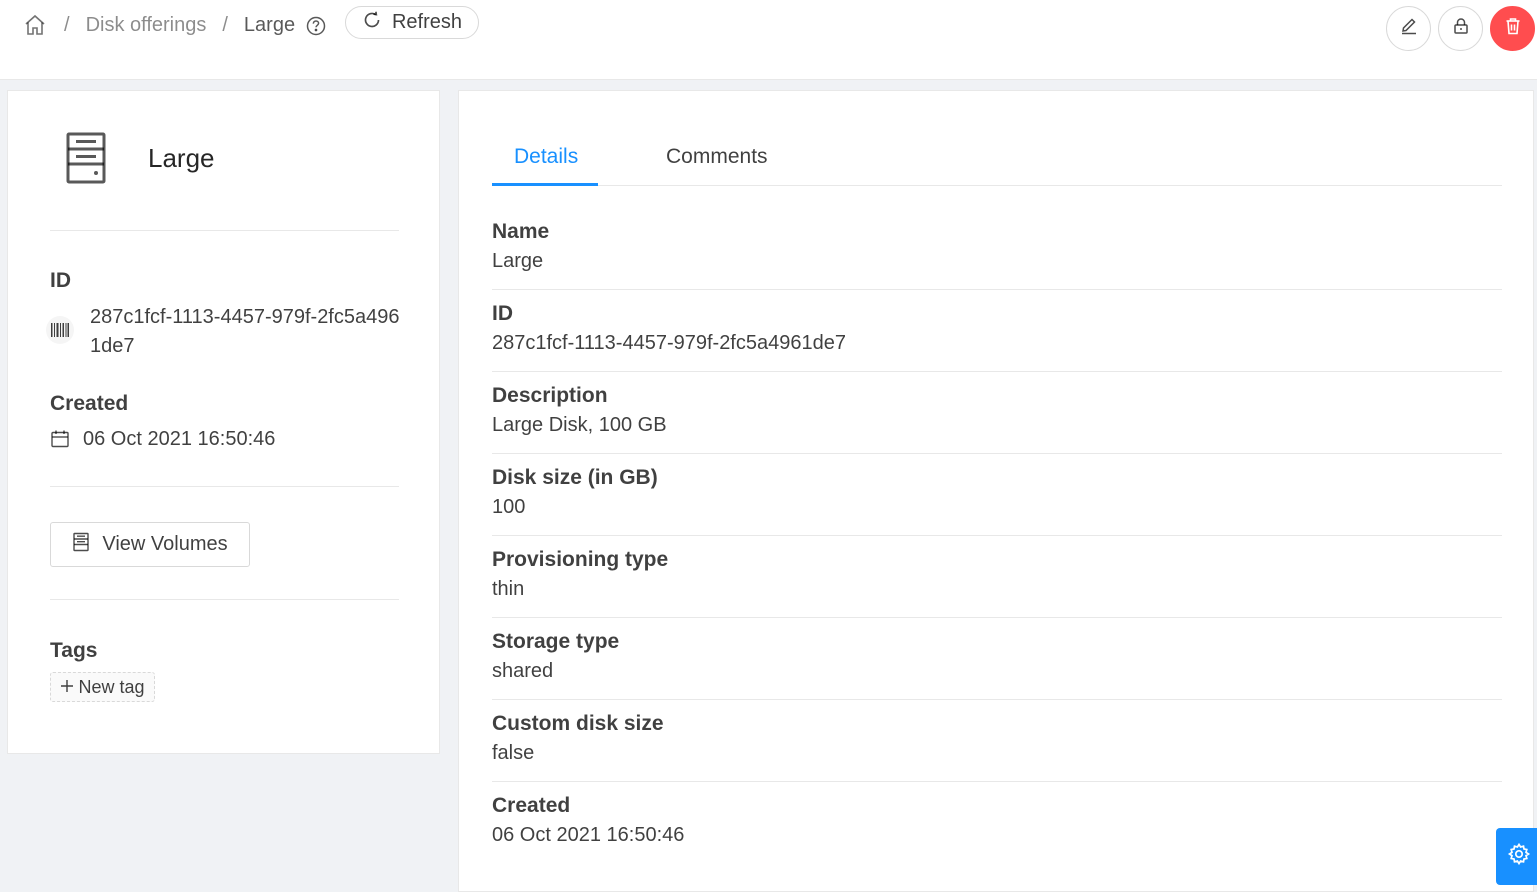 The image size is (1537, 892). Describe the element at coordinates (509, 507) in the screenshot. I see `detail-value: 100` at that location.